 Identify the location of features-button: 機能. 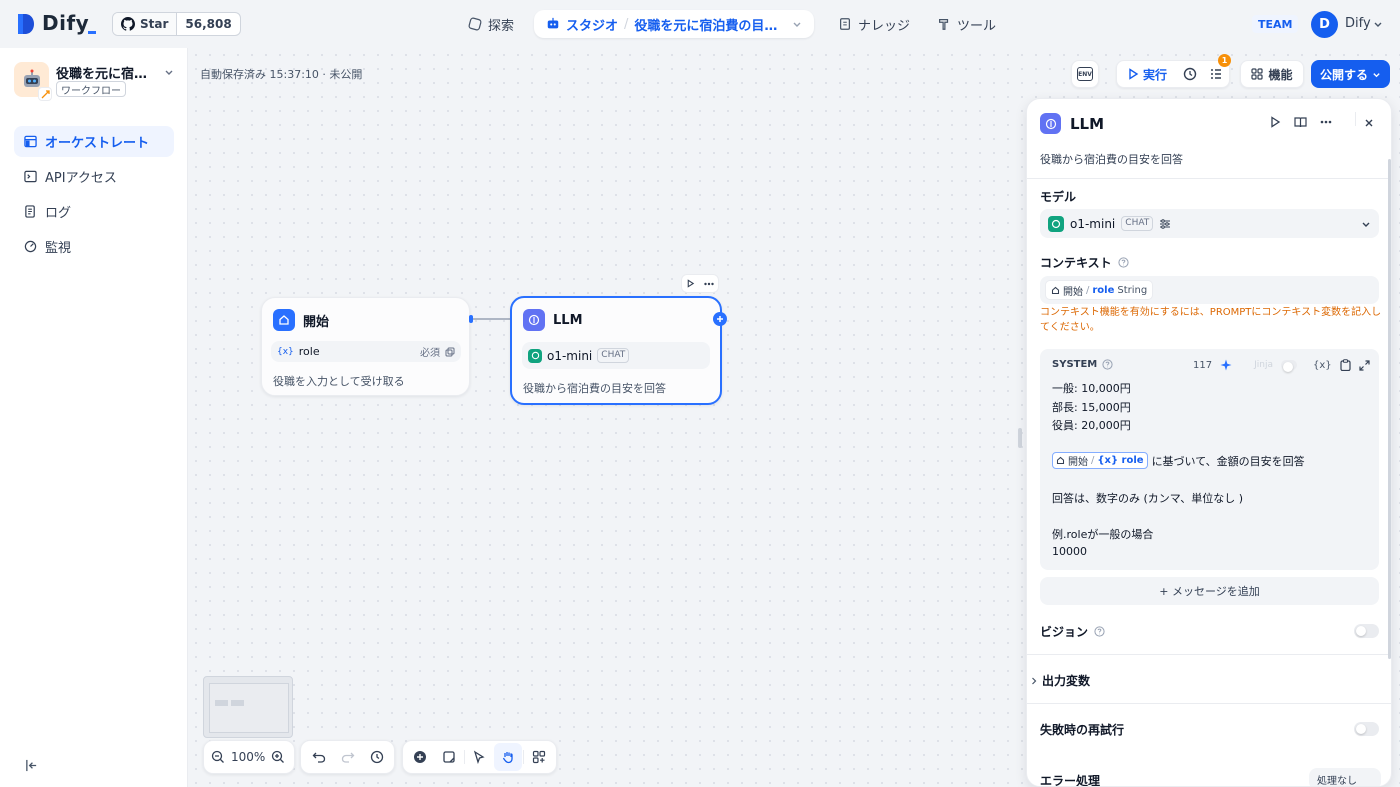
(1272, 74).